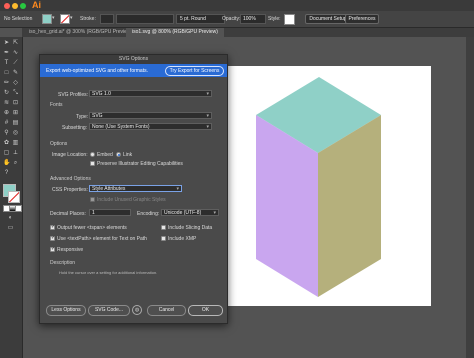 This screenshot has height=358, width=474. I want to click on pencil-icon: ✏, so click(6, 83).